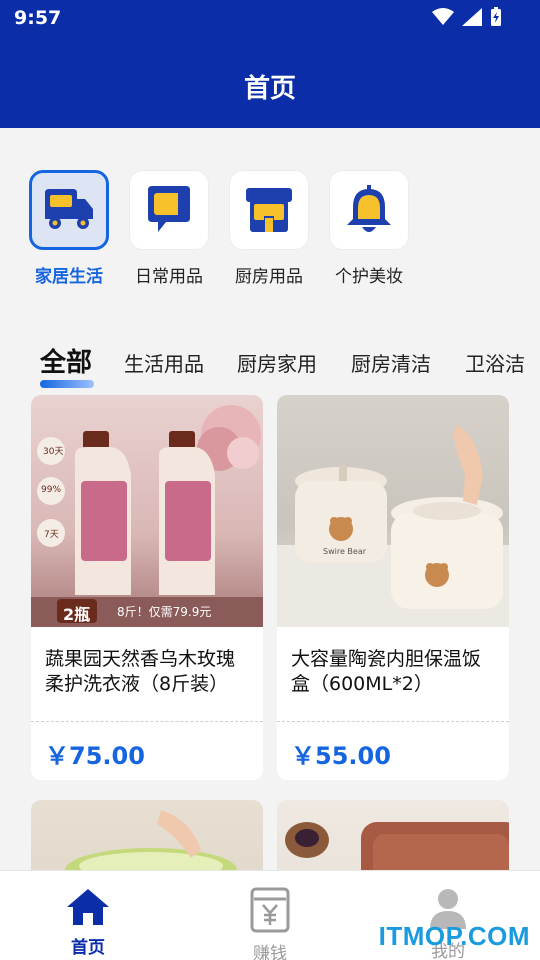  Describe the element at coordinates (269, 89) in the screenshot. I see `page-title: 首页` at that location.